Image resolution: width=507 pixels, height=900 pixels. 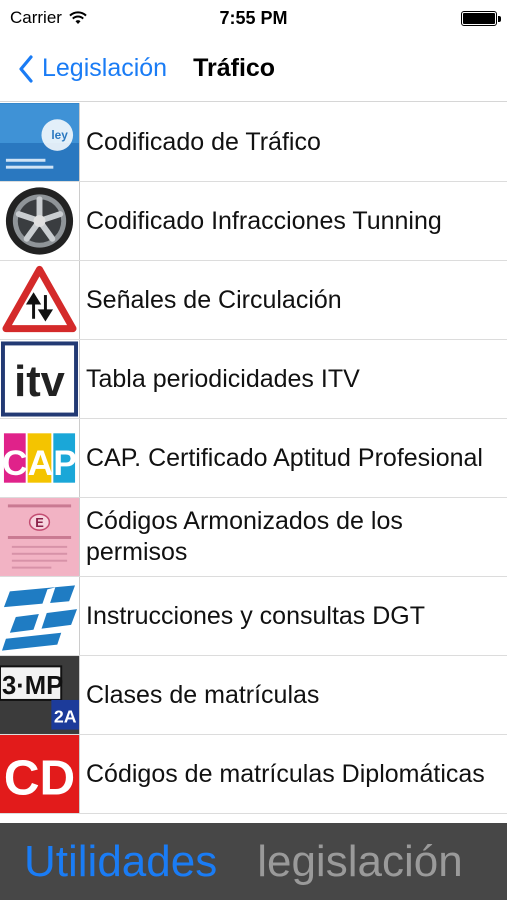 I want to click on list-item-label: Instrucciones y consultas DGT, so click(x=256, y=615).